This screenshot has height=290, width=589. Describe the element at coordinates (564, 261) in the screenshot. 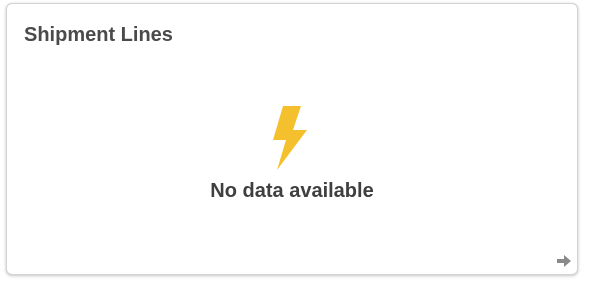

I see `arrow-right-icon` at that location.